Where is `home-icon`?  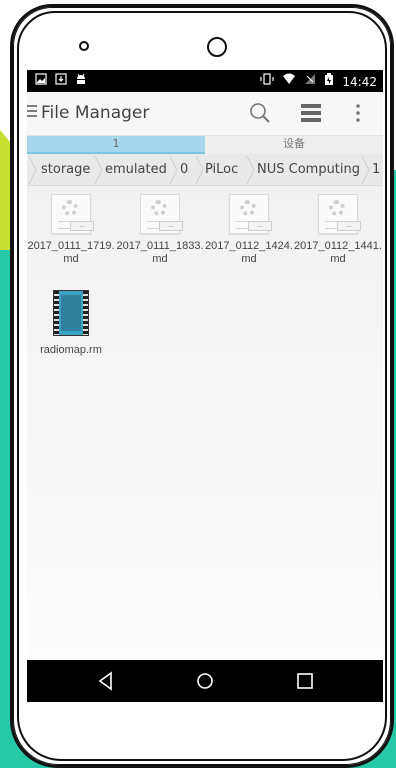
home-icon is located at coordinates (205, 681).